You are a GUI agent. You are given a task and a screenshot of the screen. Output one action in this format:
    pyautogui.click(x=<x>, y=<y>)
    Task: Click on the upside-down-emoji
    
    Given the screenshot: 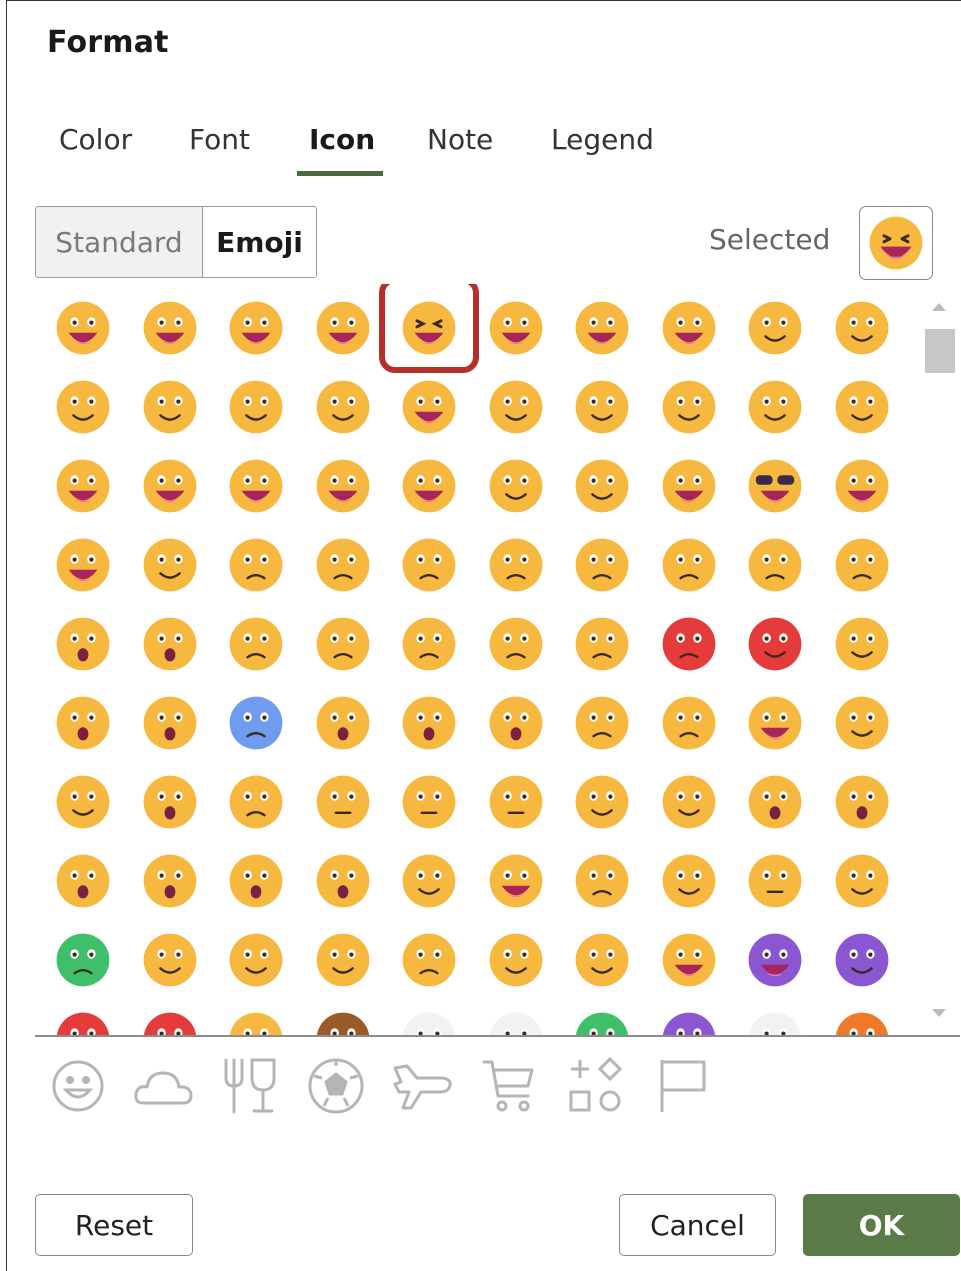 What is the action you would take?
    pyautogui.click(x=170, y=407)
    